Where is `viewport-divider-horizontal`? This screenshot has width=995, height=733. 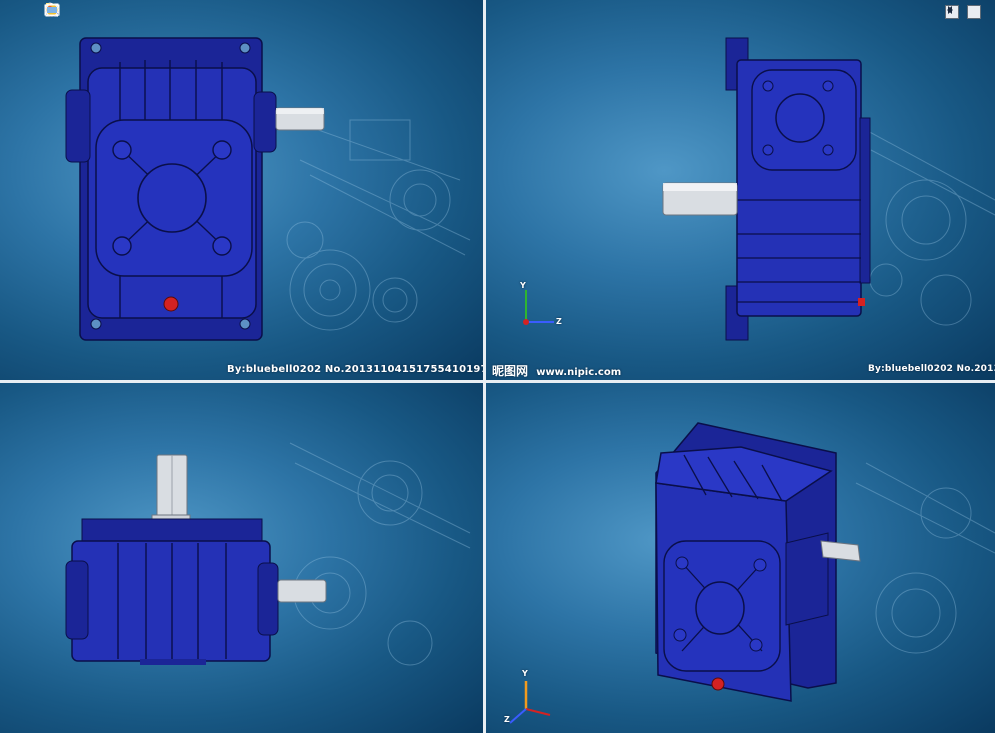
viewport-divider-horizontal is located at coordinates (497, 381).